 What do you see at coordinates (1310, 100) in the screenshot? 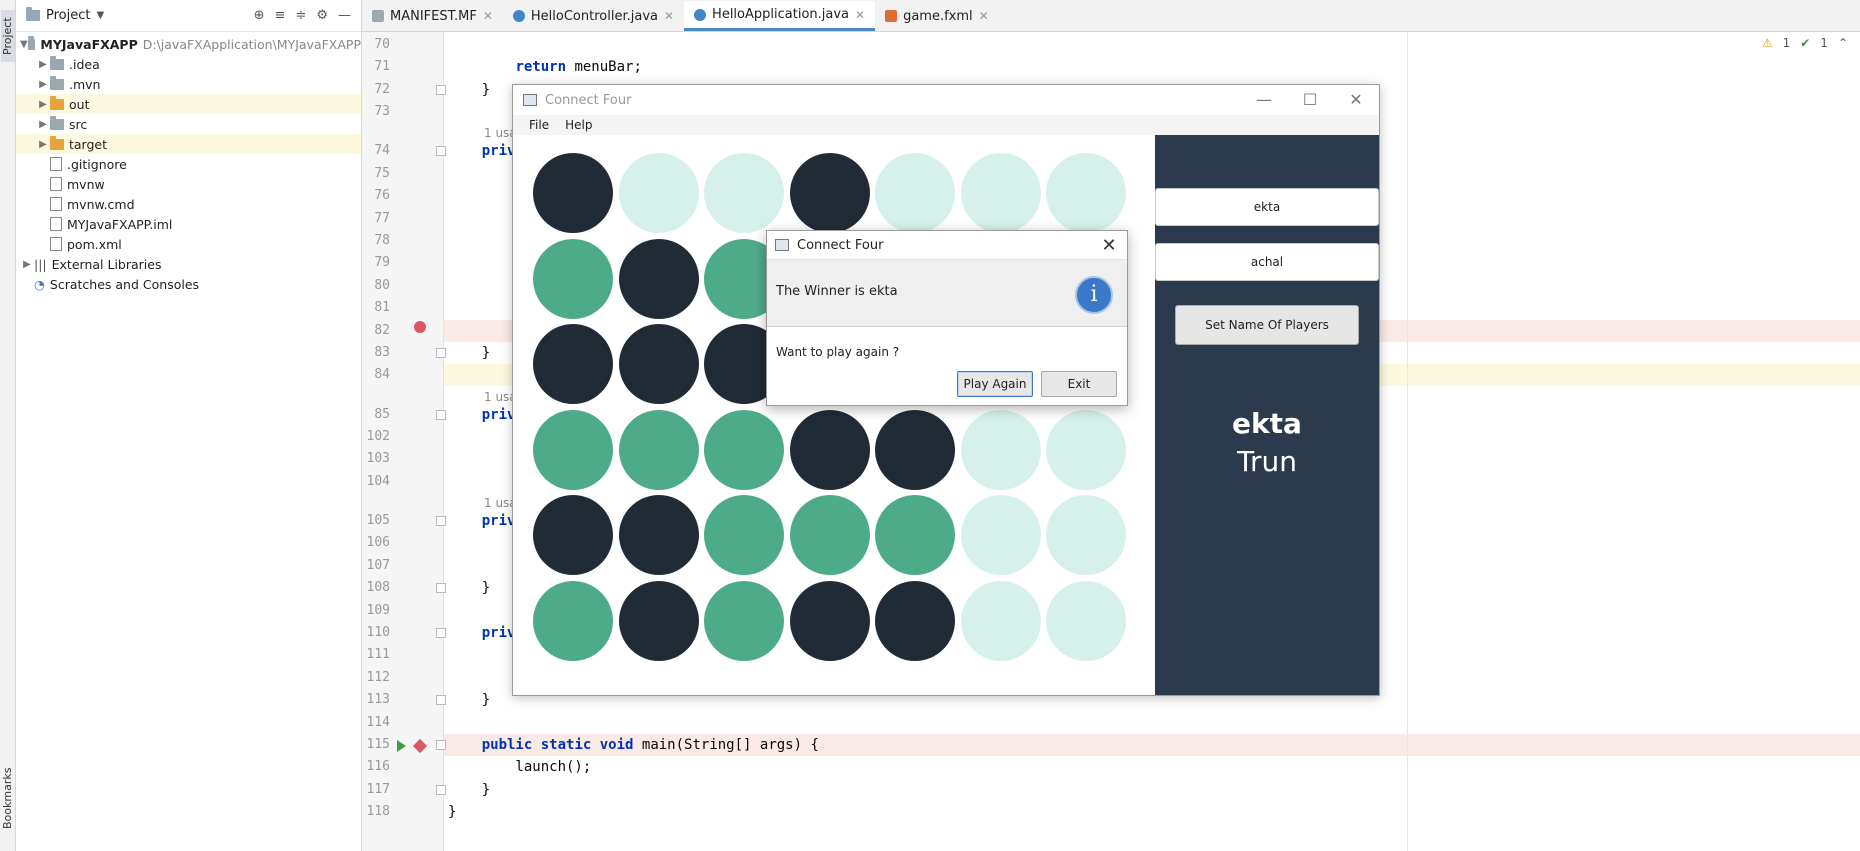
I see `maximize-icon: ☐` at bounding box center [1310, 100].